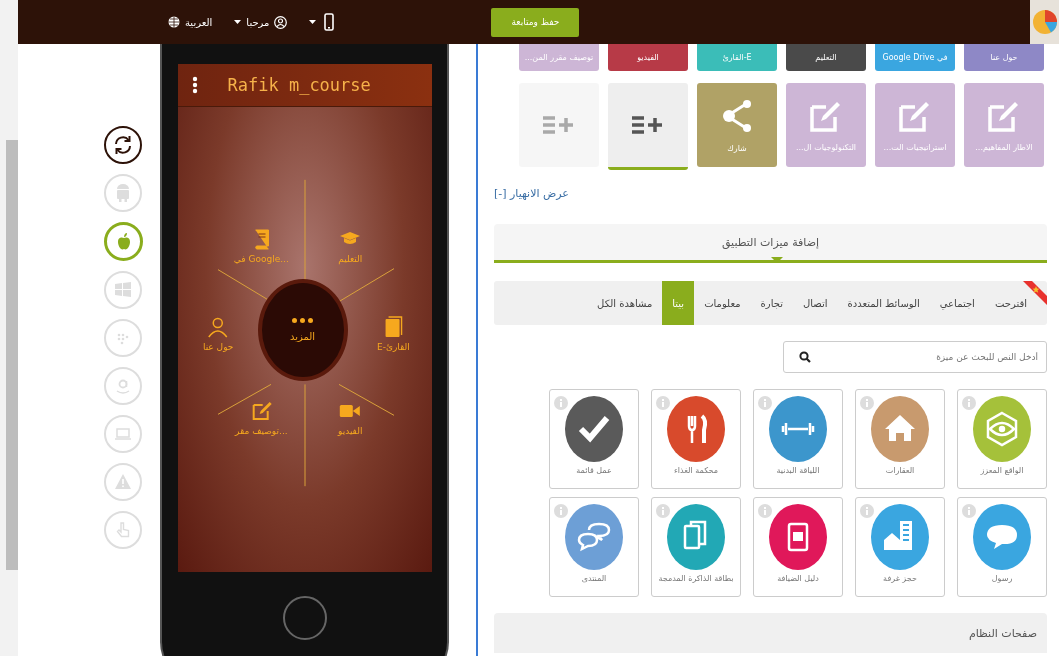  I want to click on category-tab: اقترحت, so click(1010, 303).